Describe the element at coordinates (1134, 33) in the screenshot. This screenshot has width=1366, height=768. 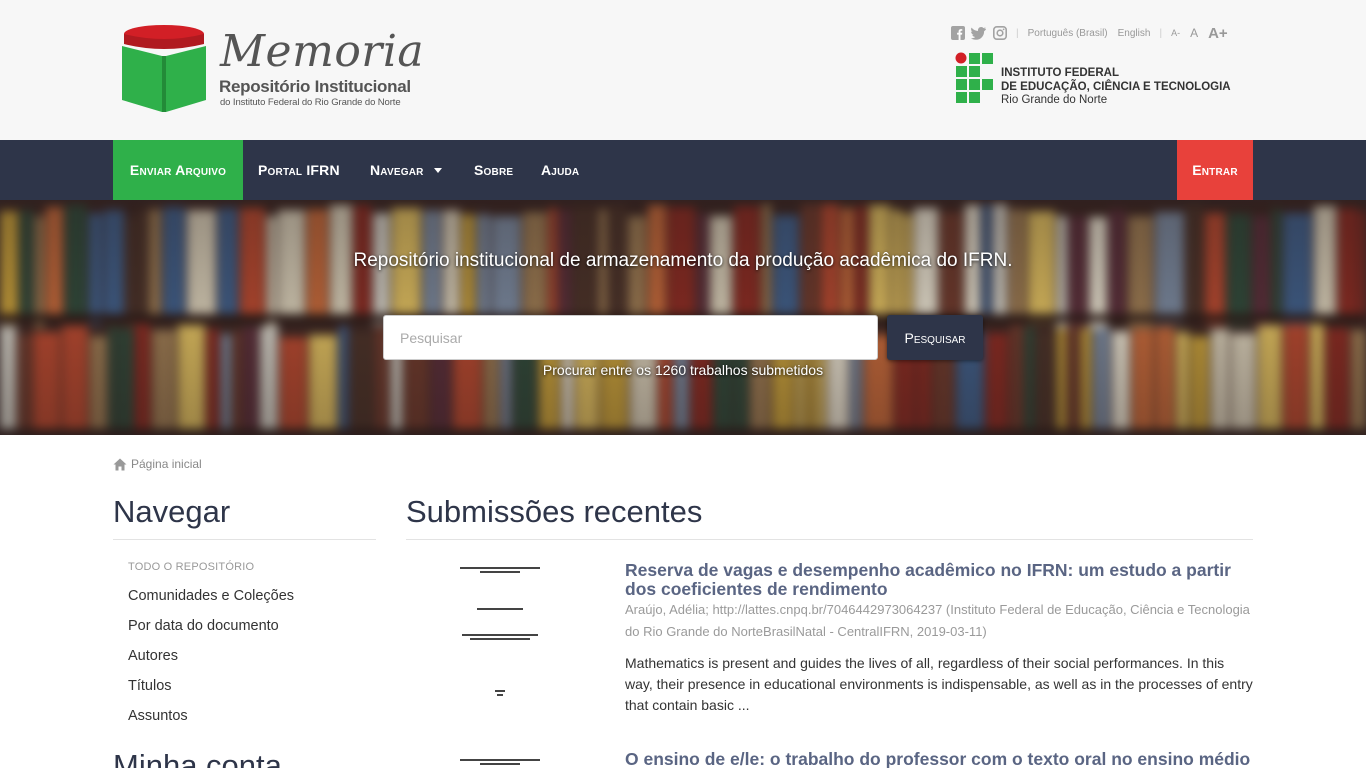
I see `language-en-link: English` at that location.